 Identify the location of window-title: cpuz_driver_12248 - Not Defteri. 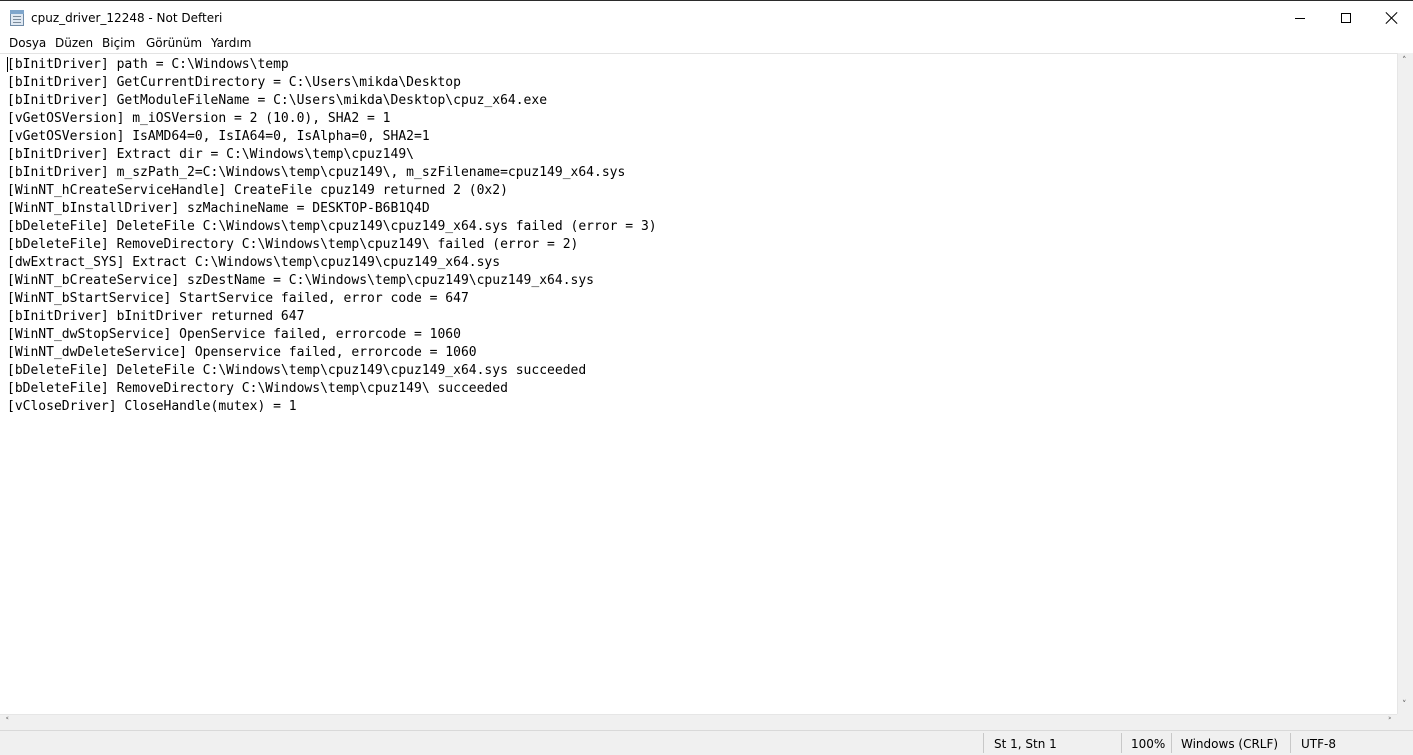
(127, 18).